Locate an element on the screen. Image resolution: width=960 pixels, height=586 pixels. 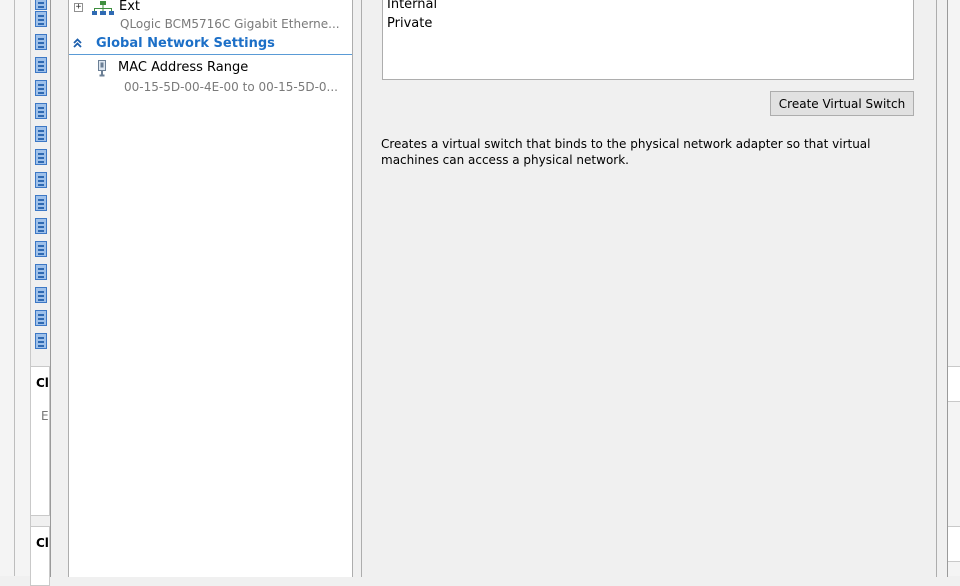
background-divider is located at coordinates (14, 288).